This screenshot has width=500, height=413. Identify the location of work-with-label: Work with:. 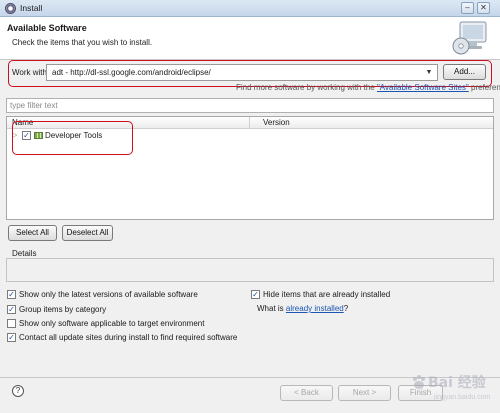
(31, 72).